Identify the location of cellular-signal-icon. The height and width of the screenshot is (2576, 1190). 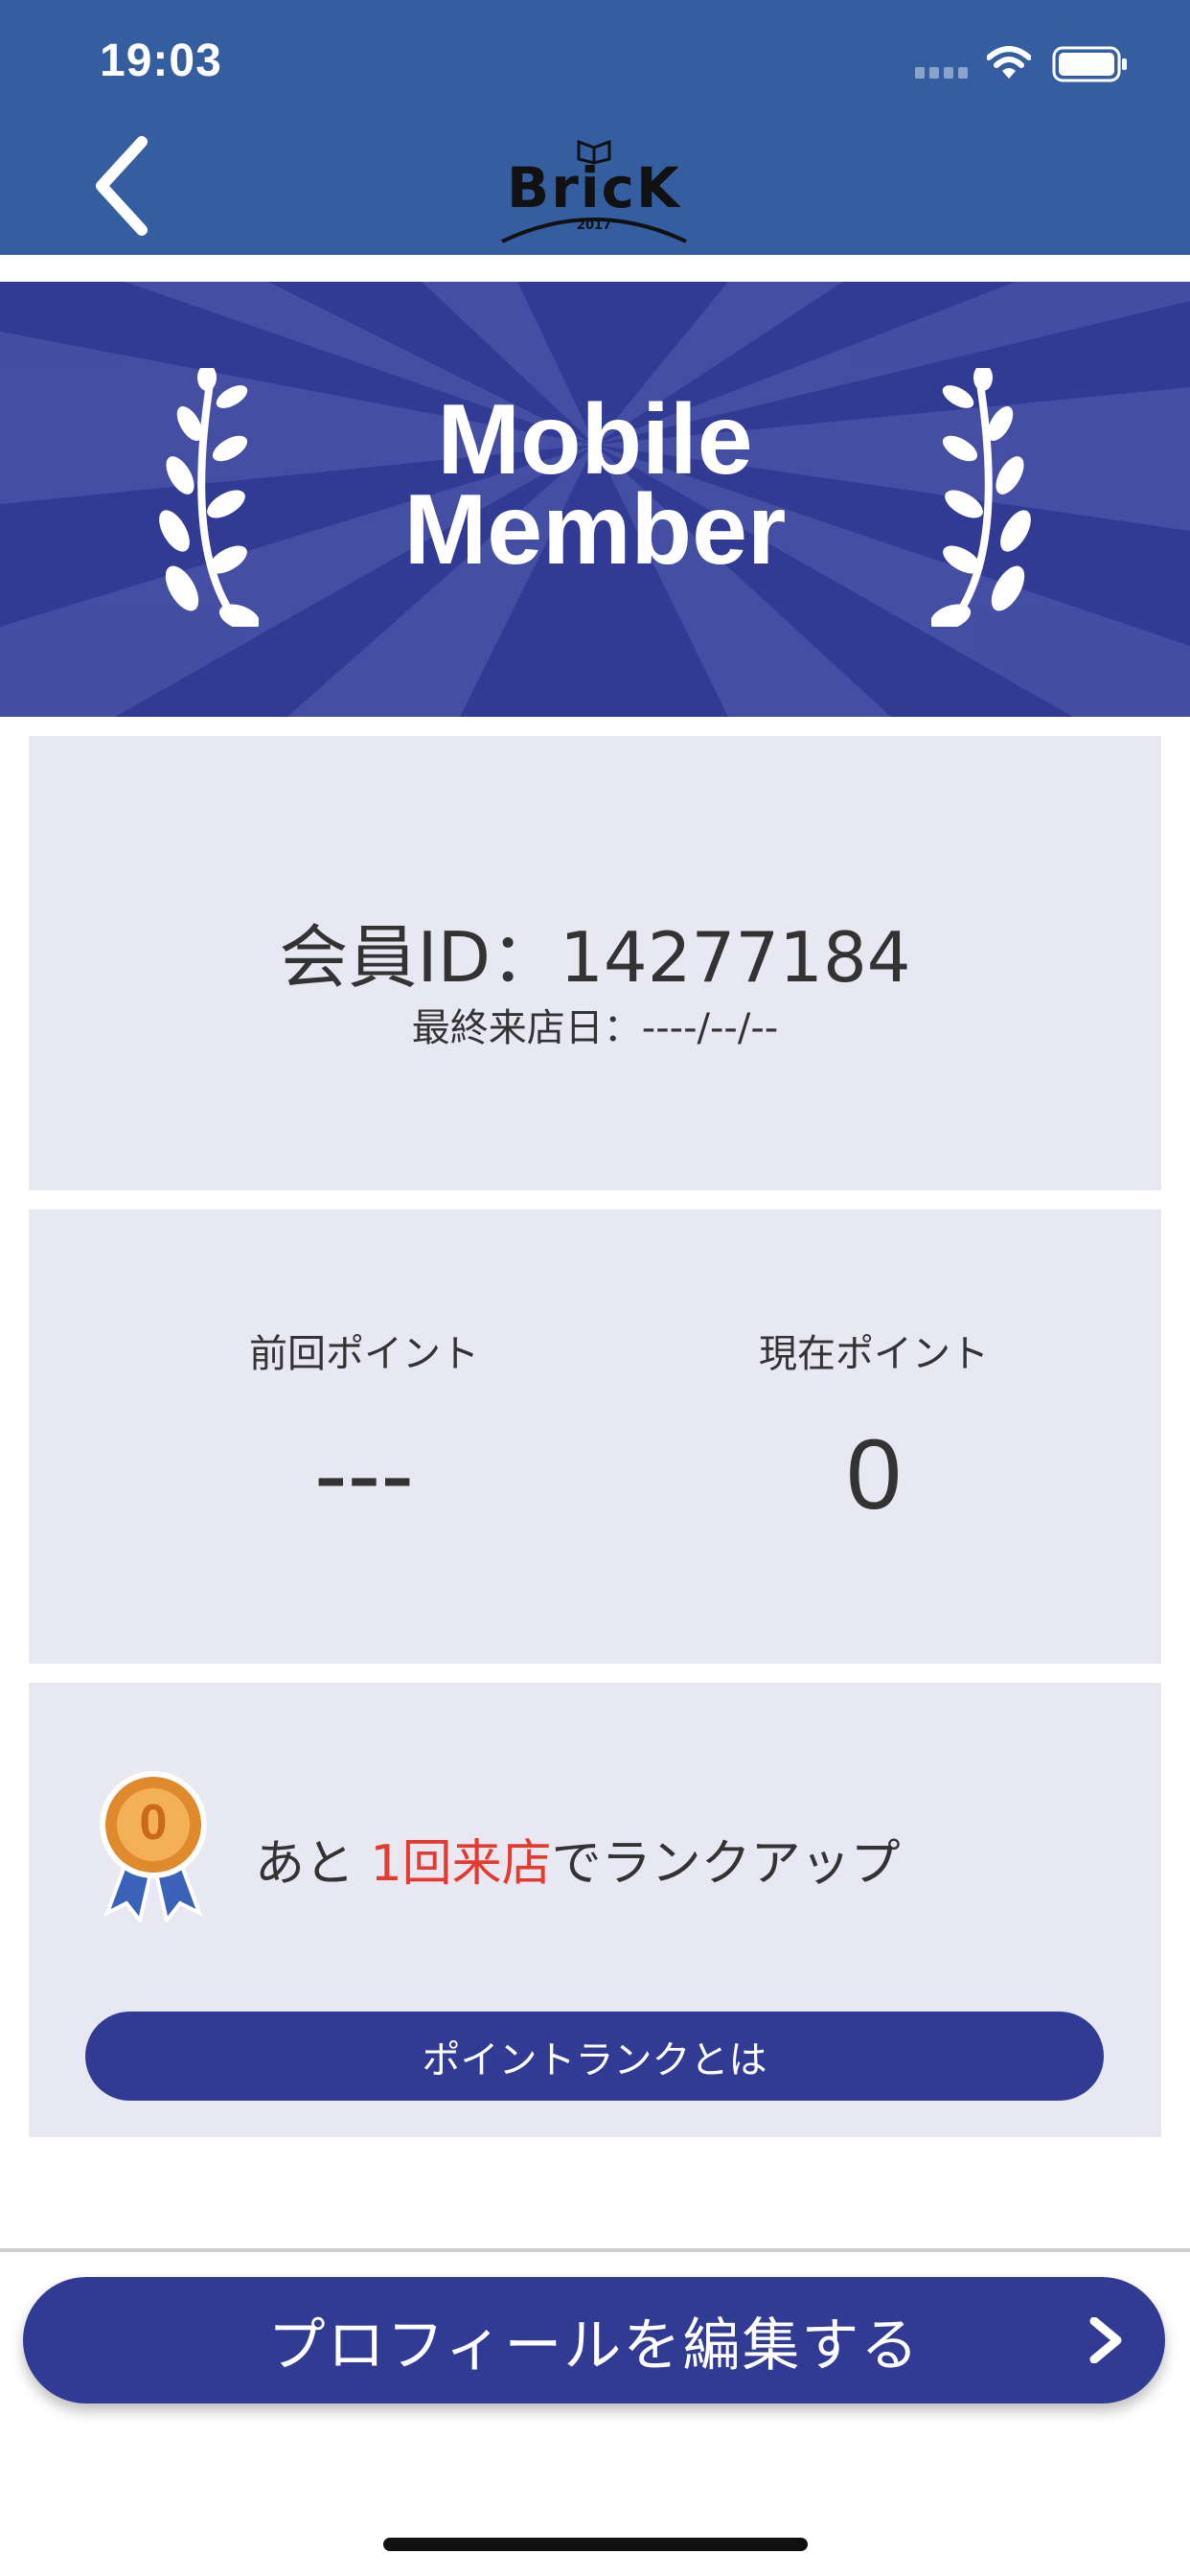
(942, 73).